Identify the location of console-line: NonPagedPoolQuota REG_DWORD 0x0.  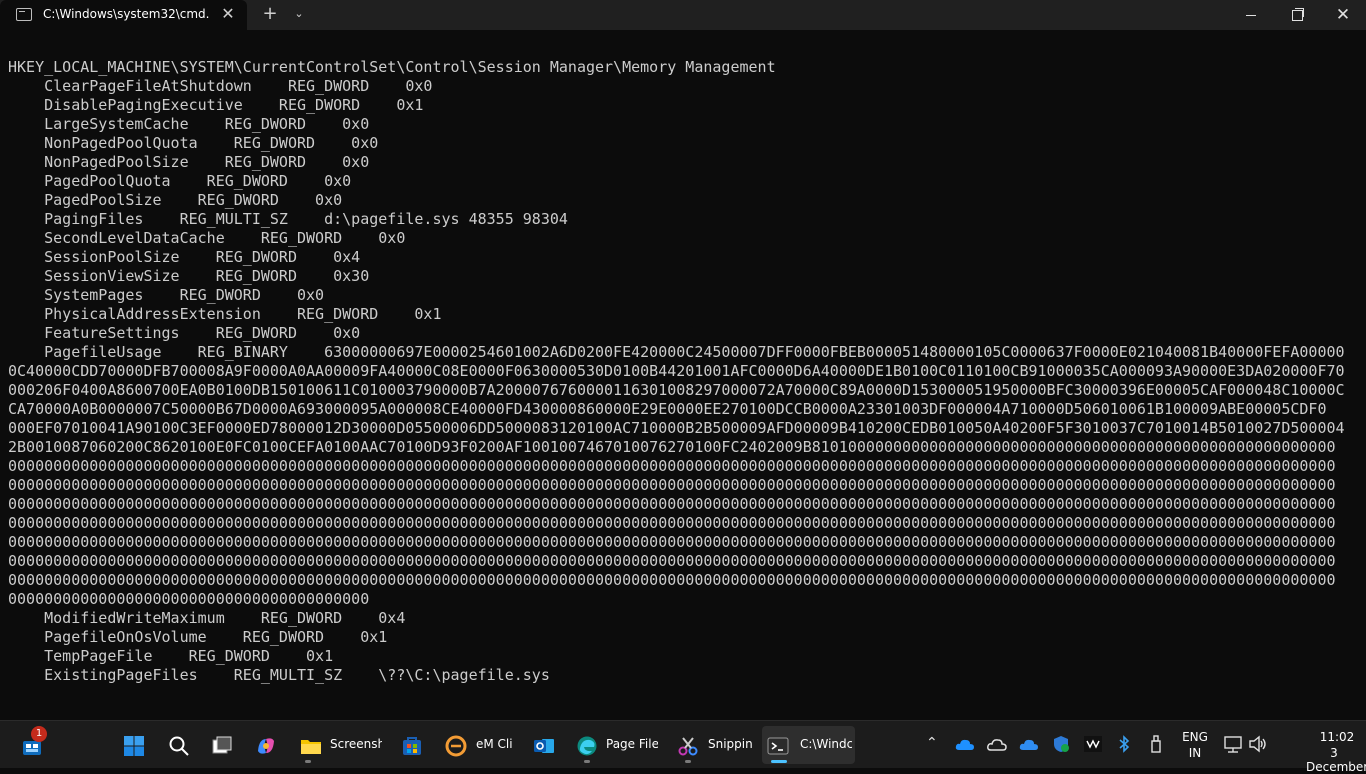
(193, 143).